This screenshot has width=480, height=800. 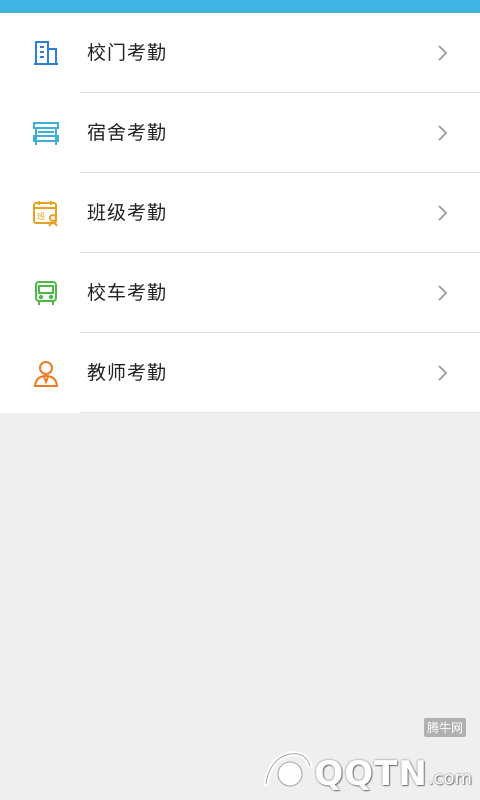 I want to click on watermark: QQTN .com 腾牛网, so click(x=366, y=756).